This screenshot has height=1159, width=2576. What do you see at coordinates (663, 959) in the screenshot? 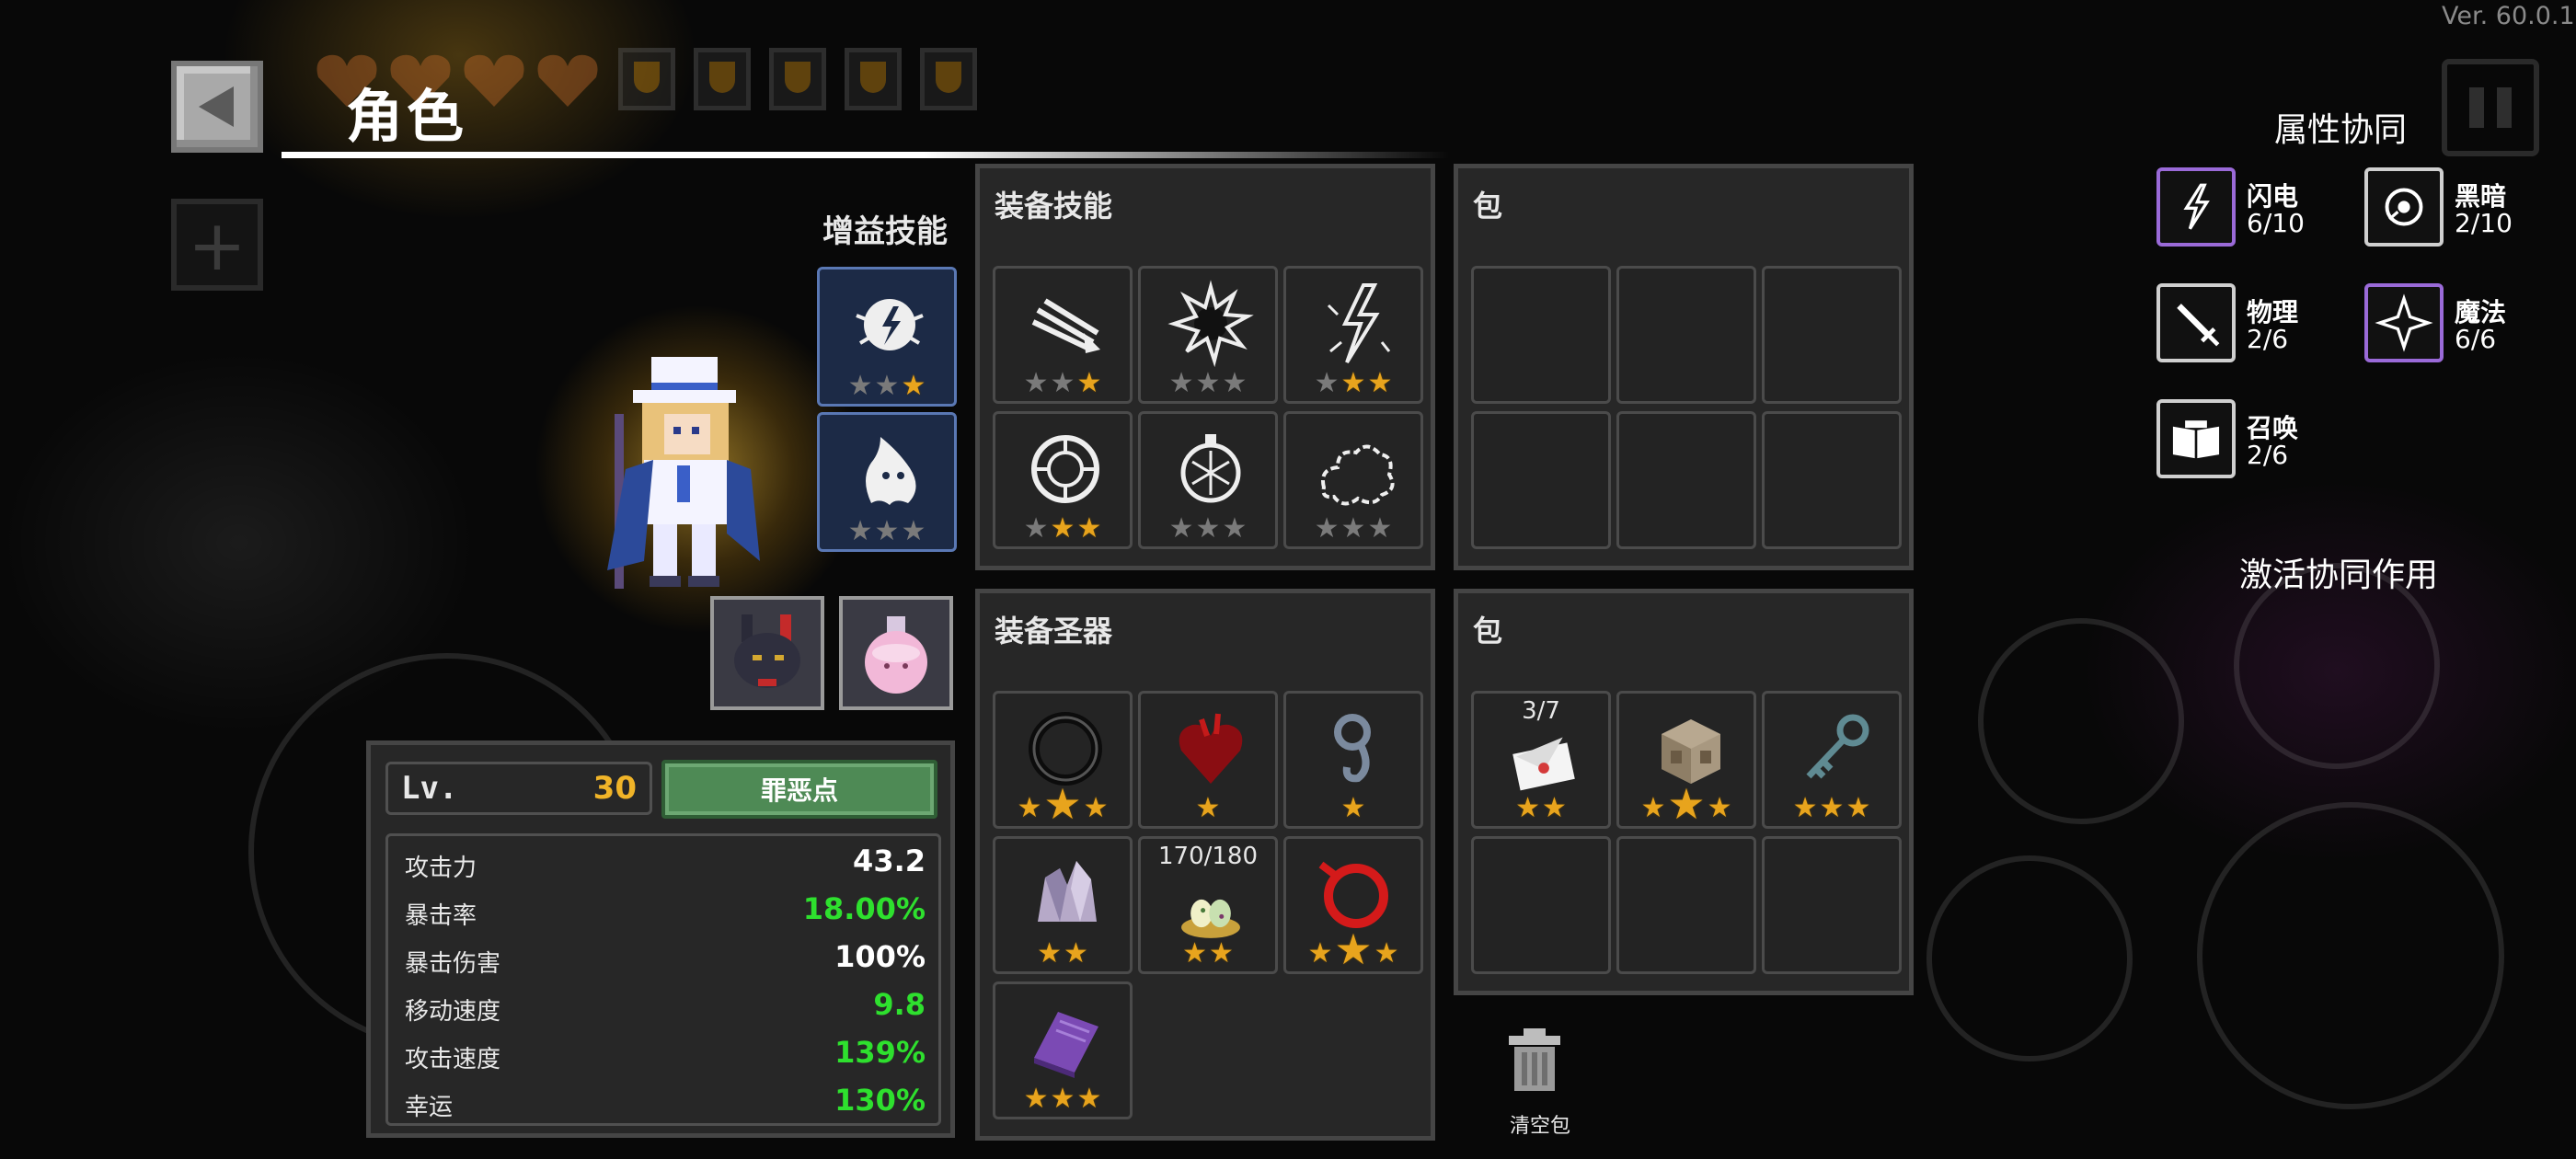
I see `stat-row: 暴击伤害 100%` at bounding box center [663, 959].